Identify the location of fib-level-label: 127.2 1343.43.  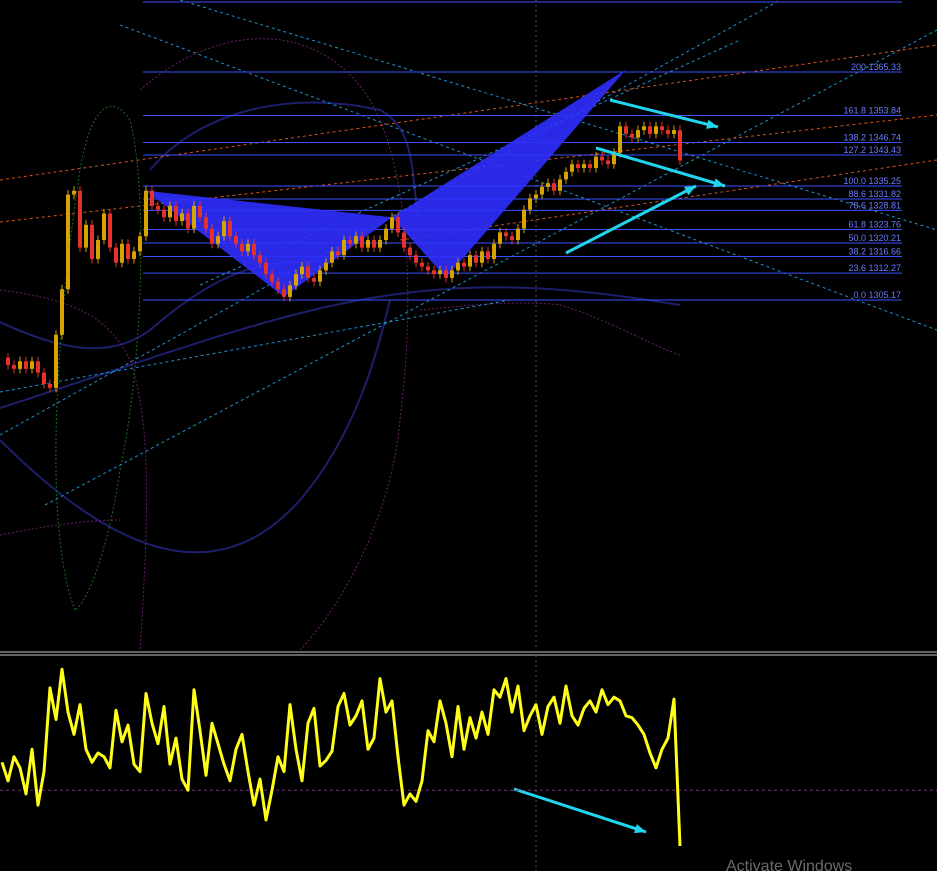
(872, 150).